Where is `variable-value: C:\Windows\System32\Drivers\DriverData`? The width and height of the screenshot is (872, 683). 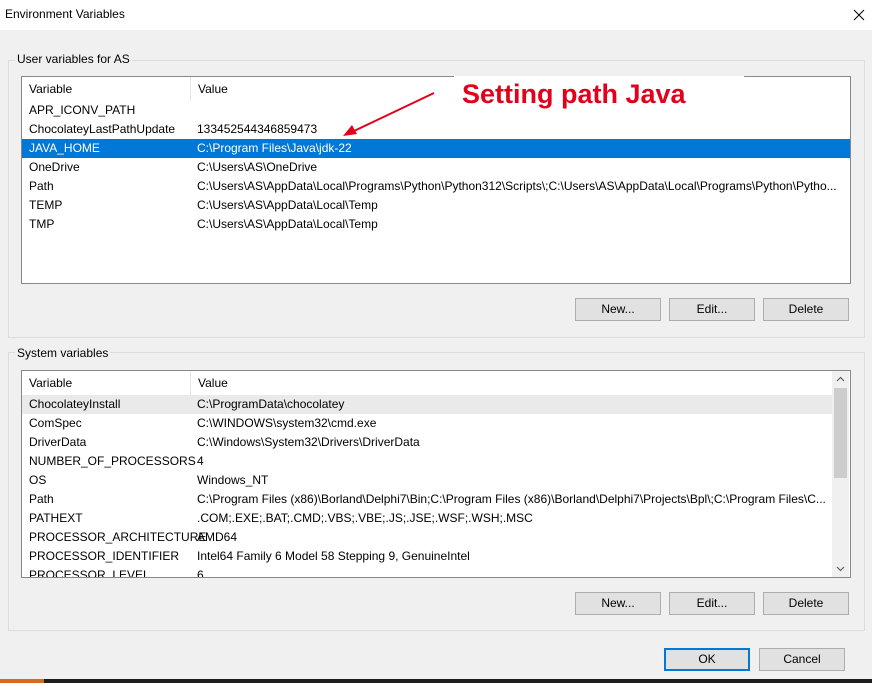
variable-value: C:\Windows\System32\Drivers\DriverData is located at coordinates (308, 442).